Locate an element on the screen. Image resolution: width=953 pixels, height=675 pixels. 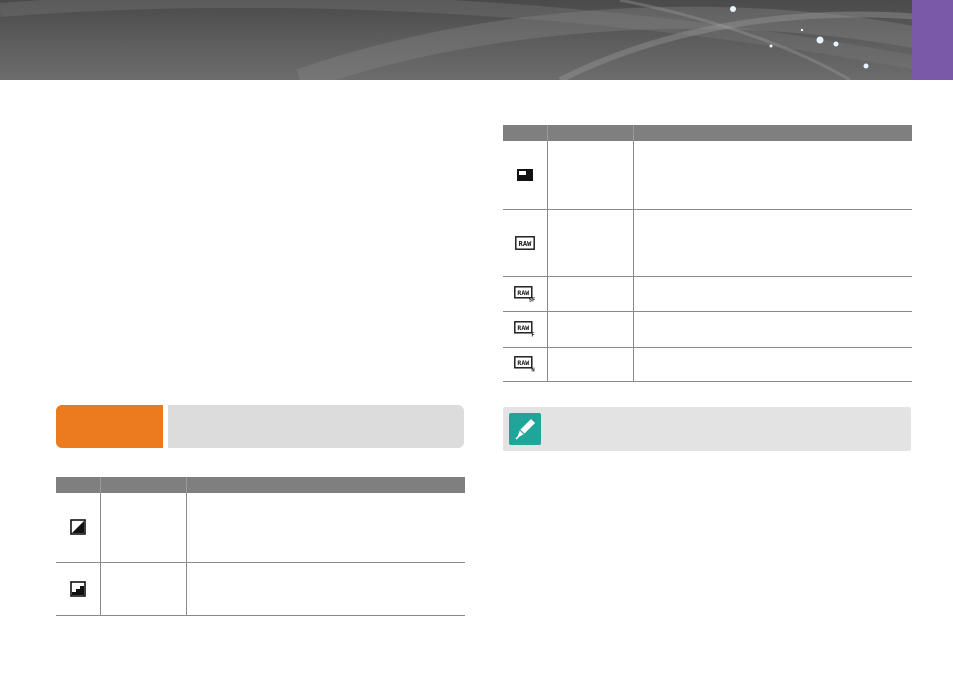
svg-text: F is located at coordinates (532, 335).